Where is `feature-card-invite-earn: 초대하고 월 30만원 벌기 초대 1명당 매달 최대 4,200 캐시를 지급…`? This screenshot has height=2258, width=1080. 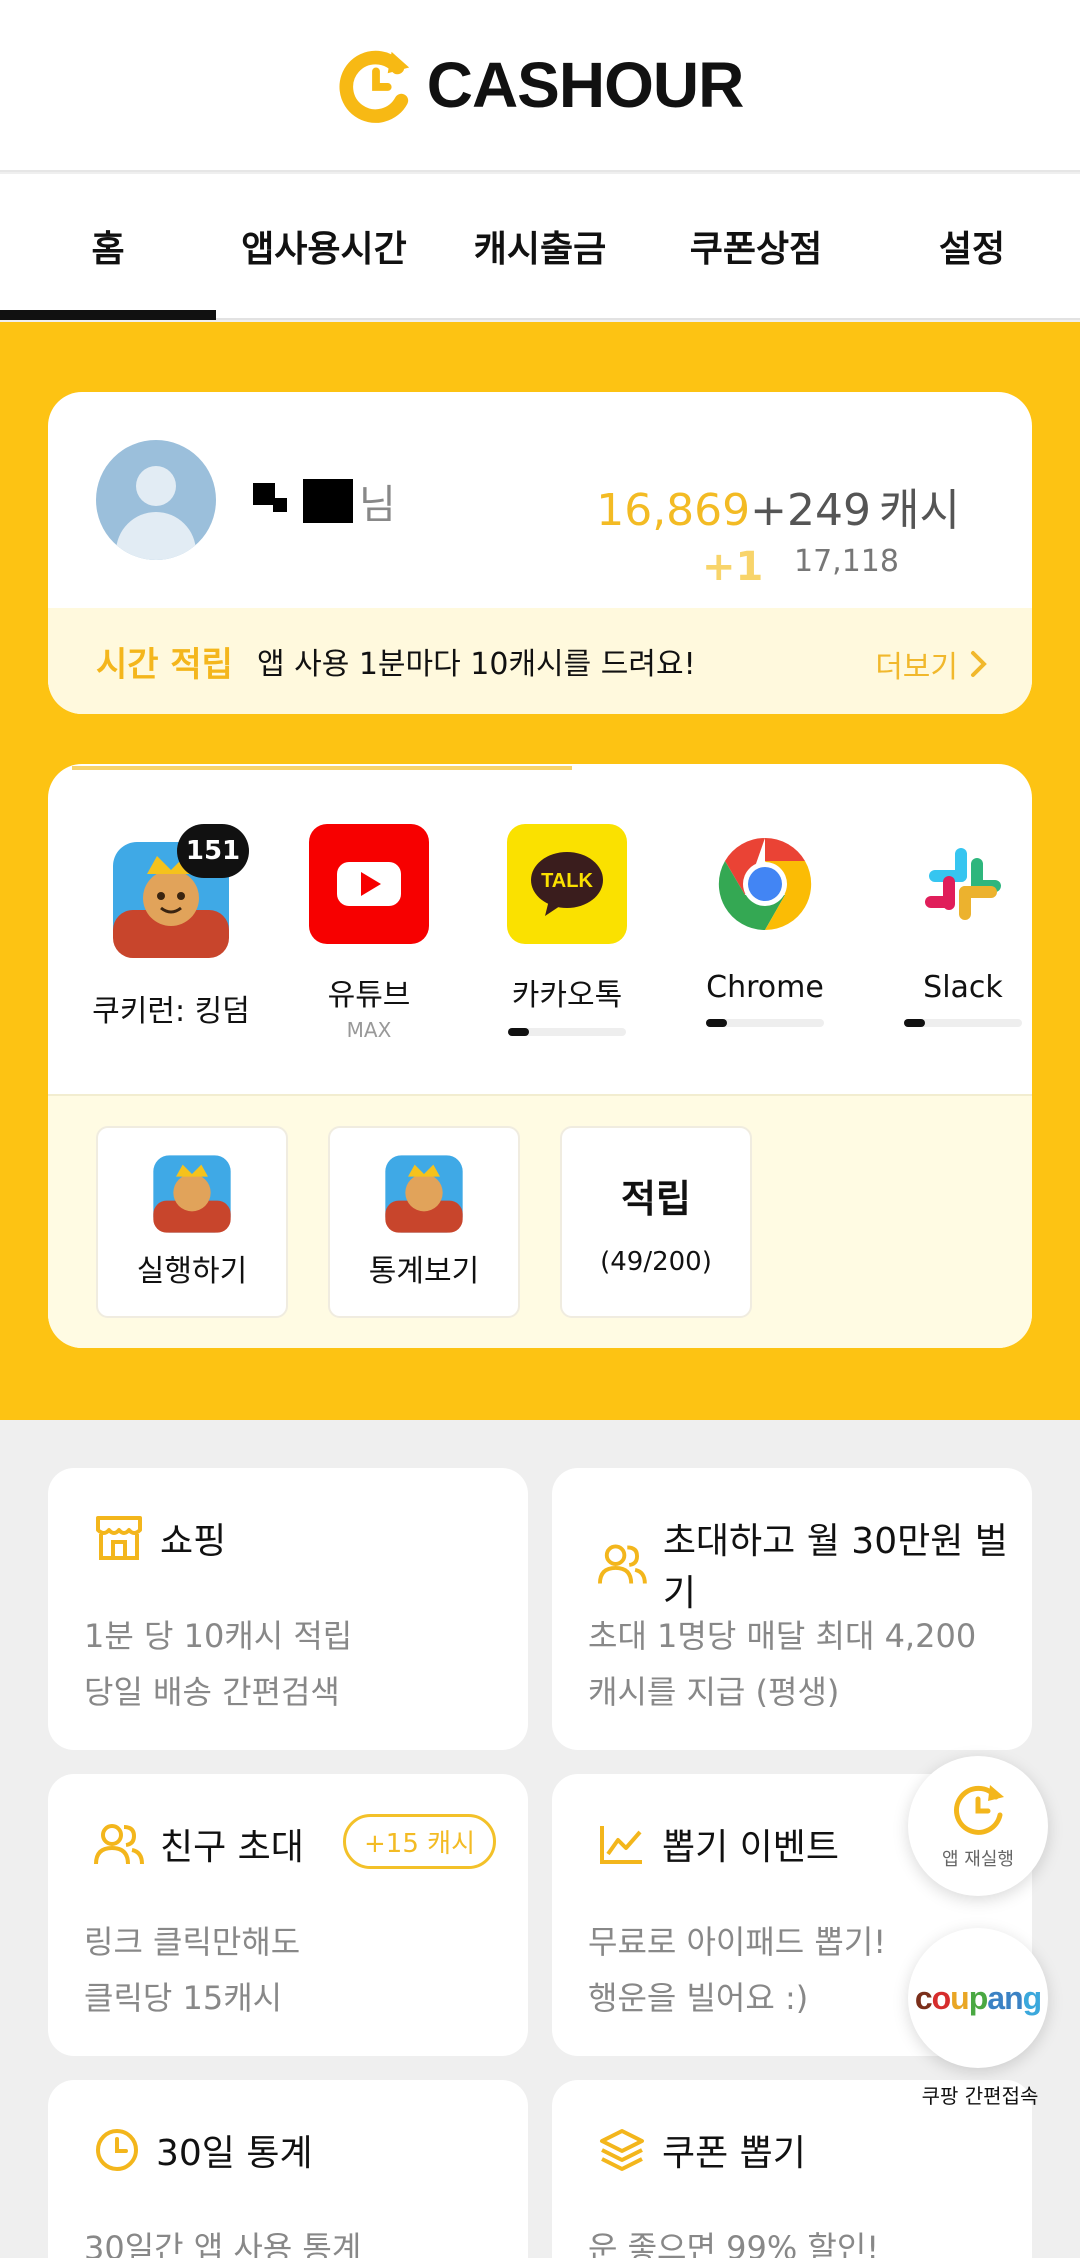
feature-card-invite-earn: 초대하고 월 30만원 벌기 초대 1명당 매달 최대 4,200 캐시를 지급… is located at coordinates (792, 1609).